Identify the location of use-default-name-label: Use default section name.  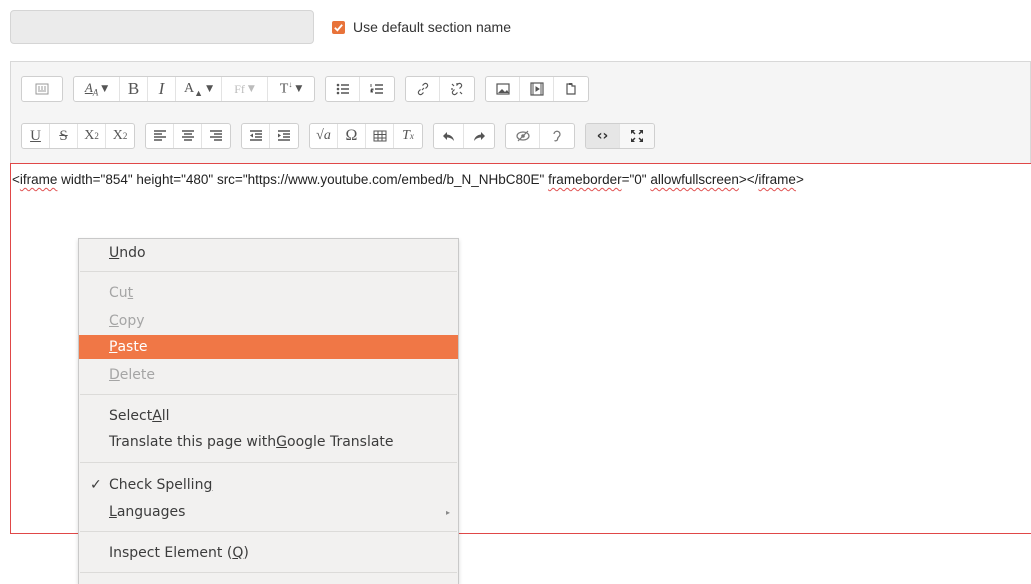
(432, 27).